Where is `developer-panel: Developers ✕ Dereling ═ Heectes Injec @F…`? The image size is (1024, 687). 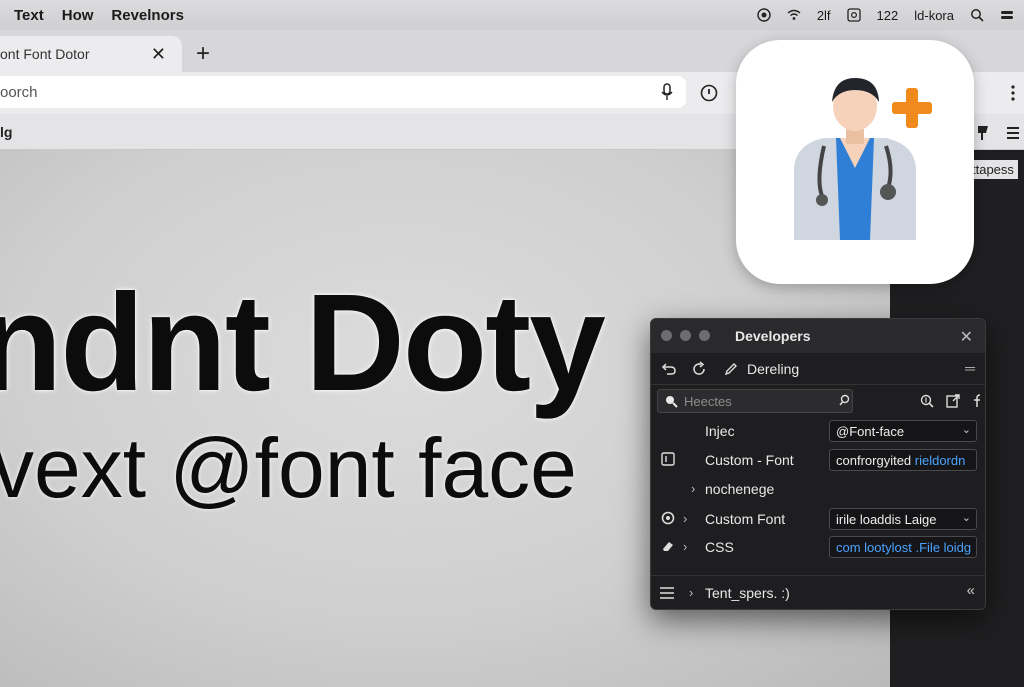 developer-panel: Developers ✕ Dereling ═ Heectes Injec @F… is located at coordinates (818, 464).